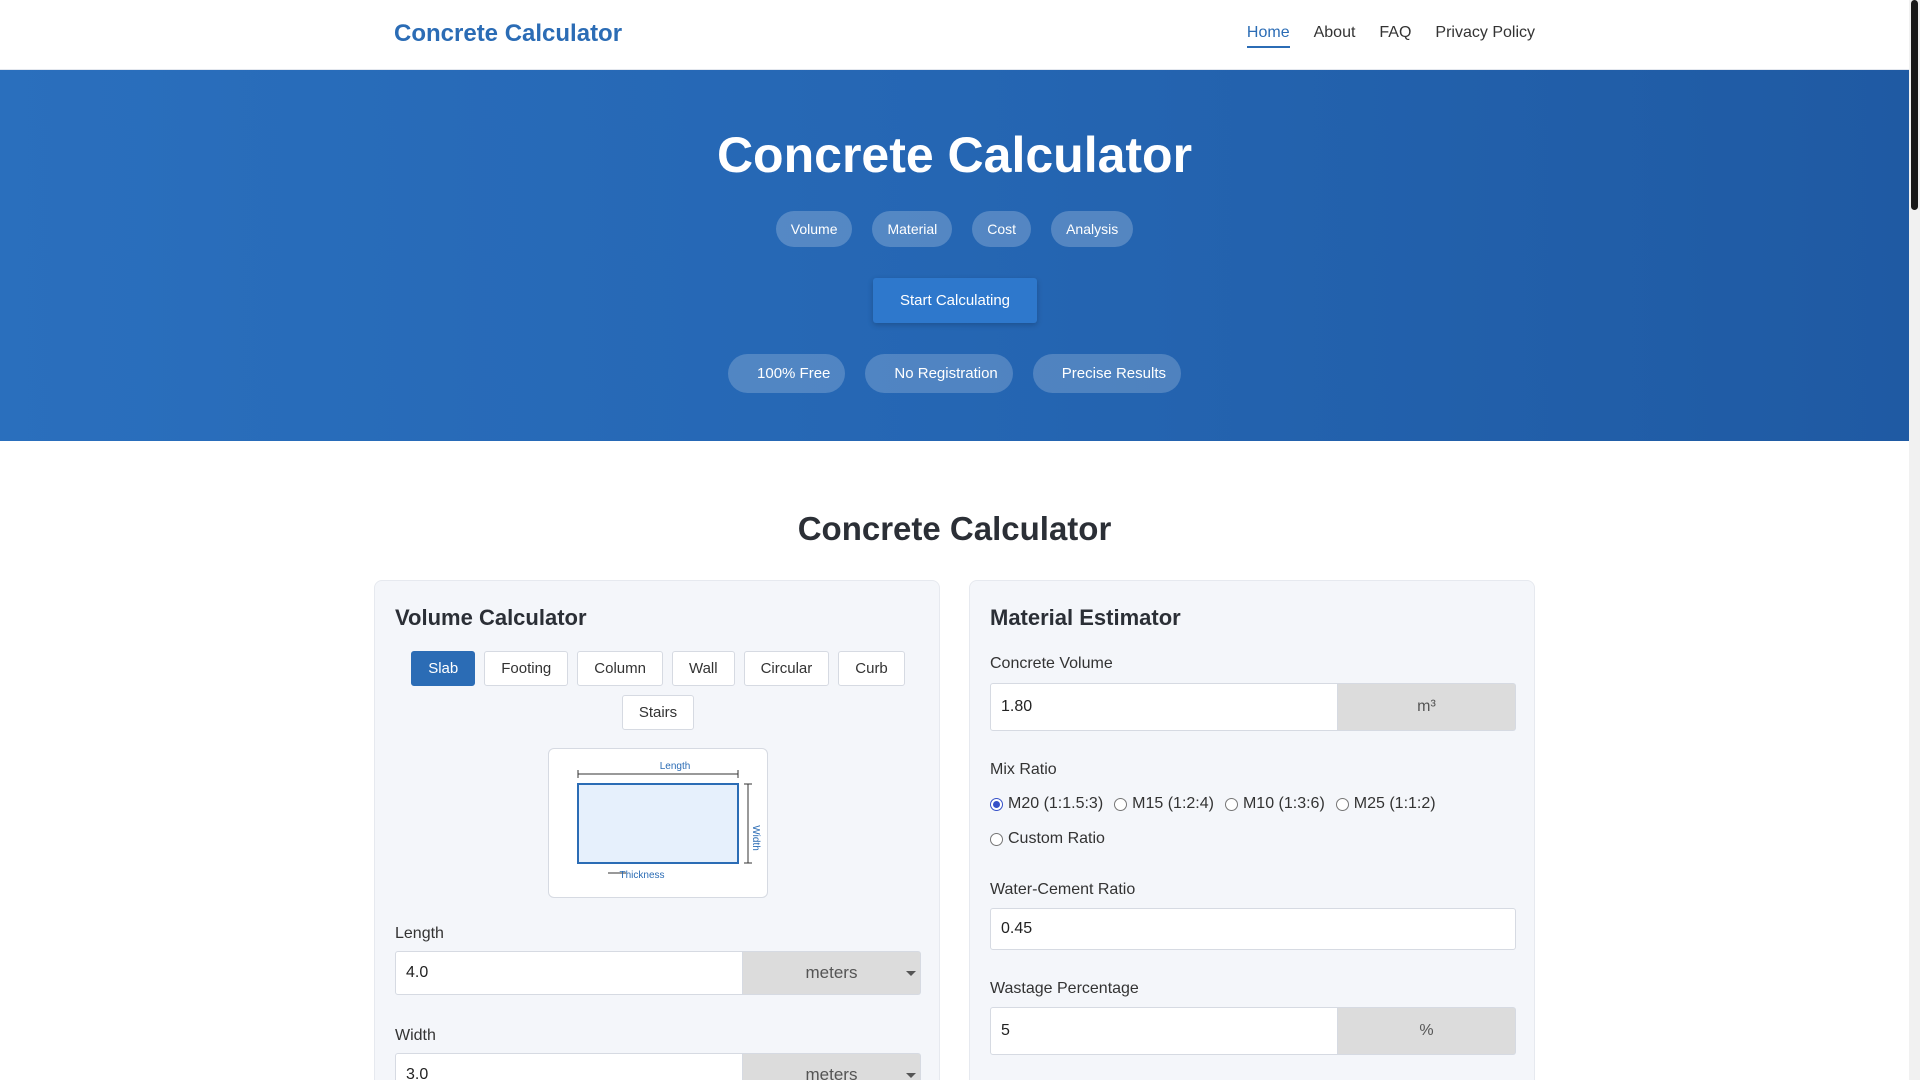  Describe the element at coordinates (955, 300) in the screenshot. I see `start-calculating-button: Start Calculating` at that location.